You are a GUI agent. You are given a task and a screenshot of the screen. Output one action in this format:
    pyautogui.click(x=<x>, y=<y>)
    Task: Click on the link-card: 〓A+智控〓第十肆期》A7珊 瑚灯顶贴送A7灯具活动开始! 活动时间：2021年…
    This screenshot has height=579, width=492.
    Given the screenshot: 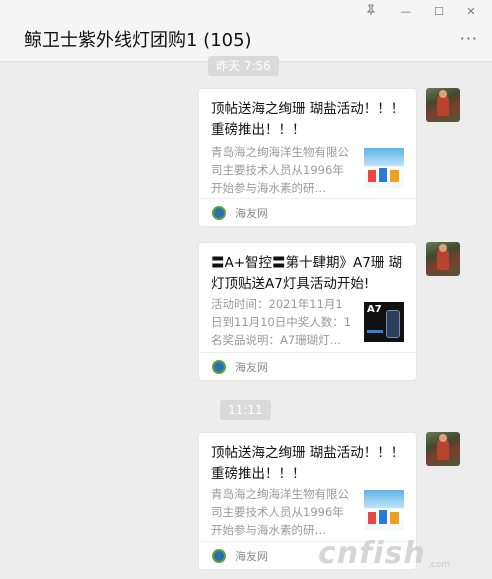 What is the action you would take?
    pyautogui.click(x=307, y=311)
    